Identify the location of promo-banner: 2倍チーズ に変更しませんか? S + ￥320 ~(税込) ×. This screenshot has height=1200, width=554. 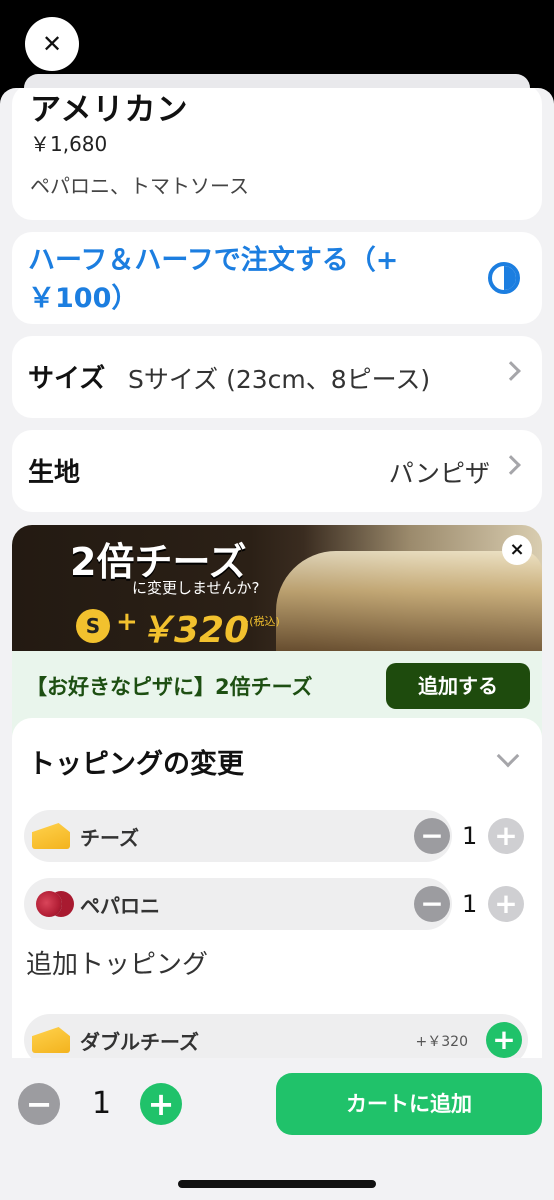
(277, 588).